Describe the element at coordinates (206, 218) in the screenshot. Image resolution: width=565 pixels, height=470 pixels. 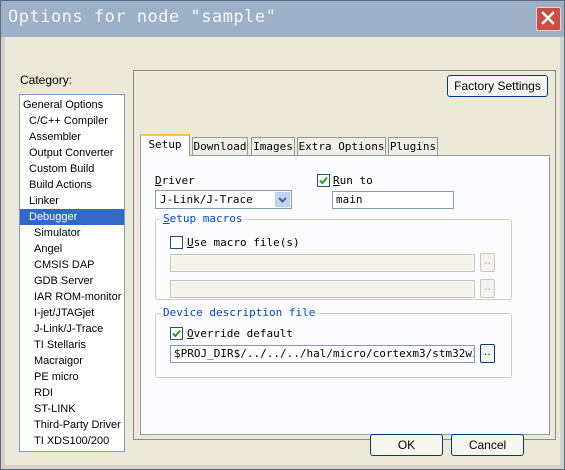
I see `setup-macros-title-rest: etup macros` at that location.